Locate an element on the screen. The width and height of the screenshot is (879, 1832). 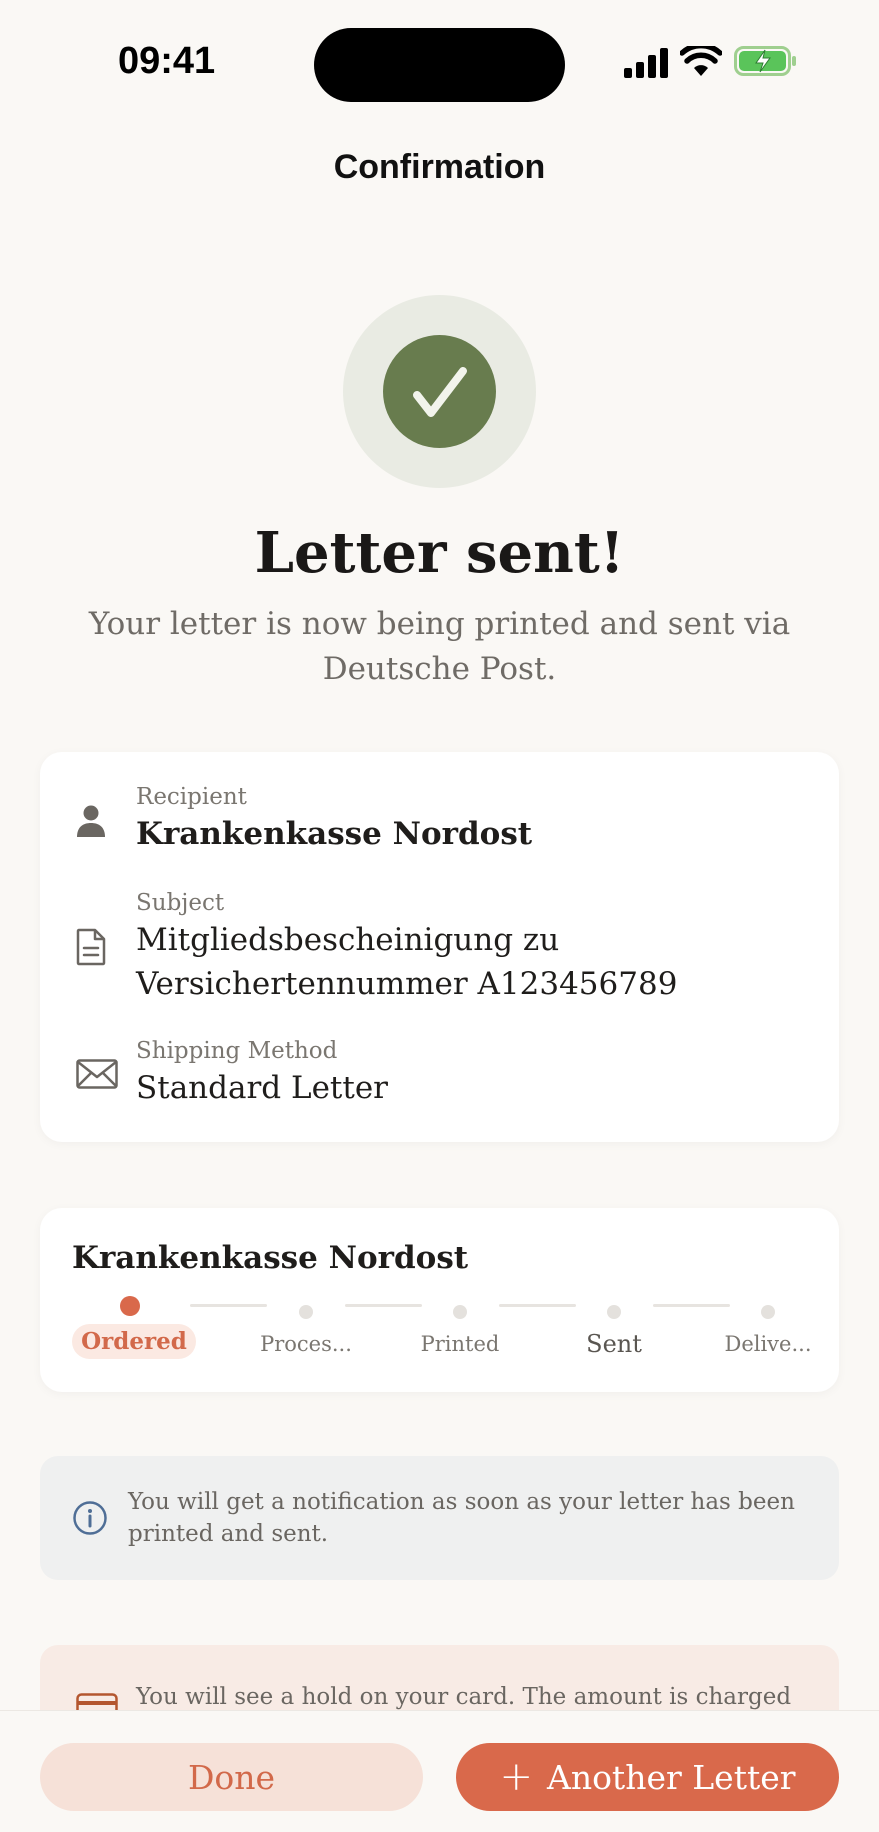
info-icon is located at coordinates (90, 1518).